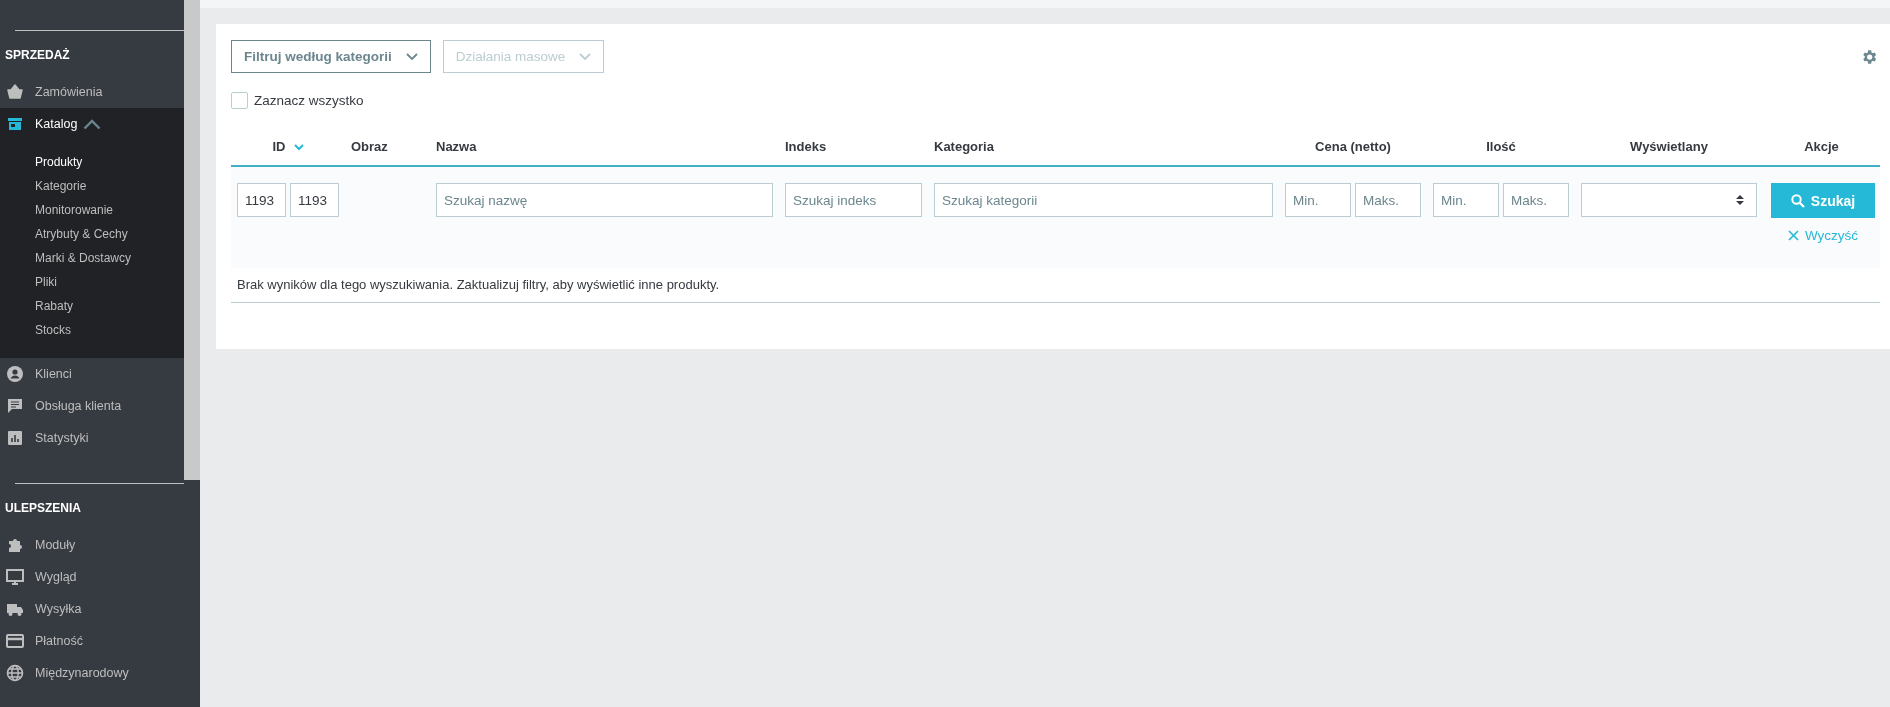 The height and width of the screenshot is (707, 1890). Describe the element at coordinates (15, 641) in the screenshot. I see `credit-card-icon` at that location.